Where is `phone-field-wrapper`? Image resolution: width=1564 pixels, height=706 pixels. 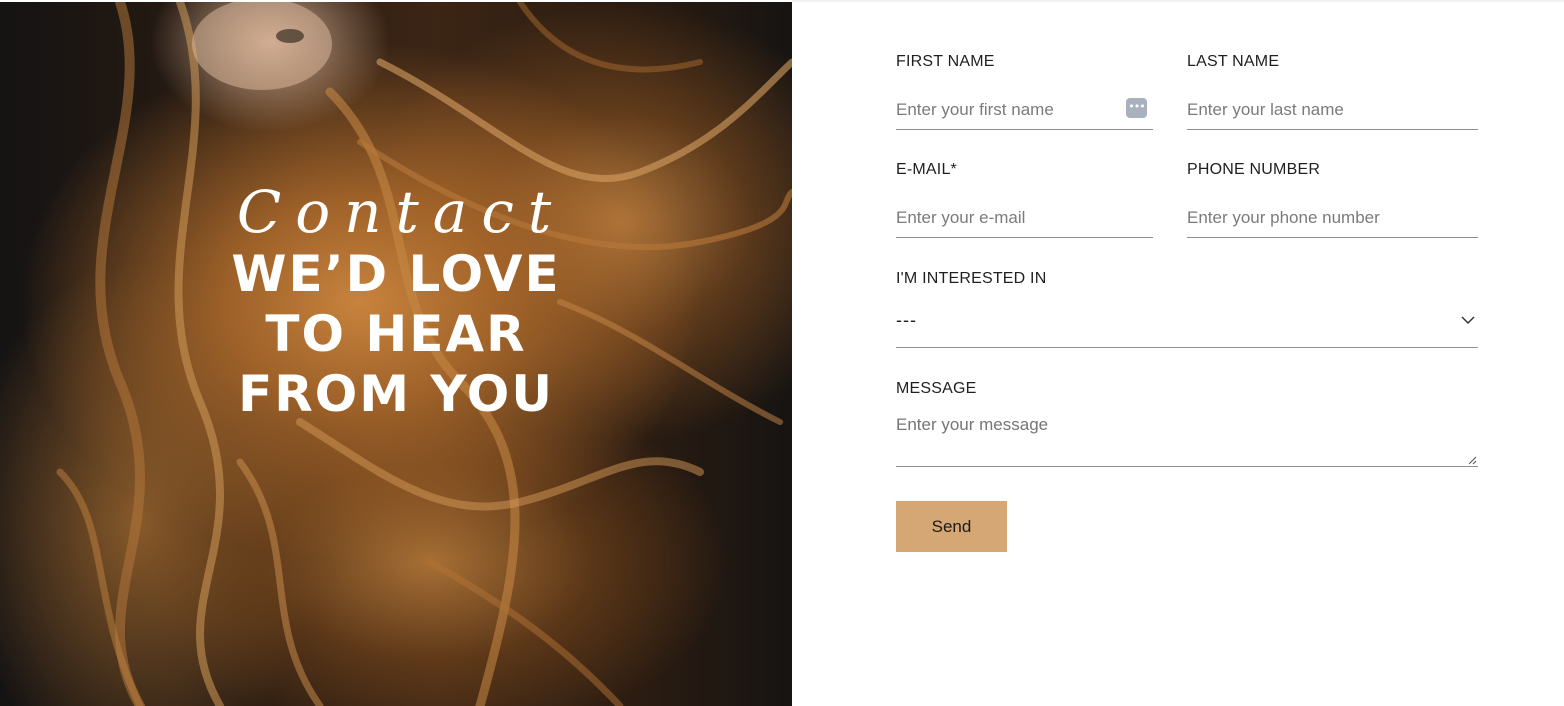
phone-field-wrapper is located at coordinates (1332, 218).